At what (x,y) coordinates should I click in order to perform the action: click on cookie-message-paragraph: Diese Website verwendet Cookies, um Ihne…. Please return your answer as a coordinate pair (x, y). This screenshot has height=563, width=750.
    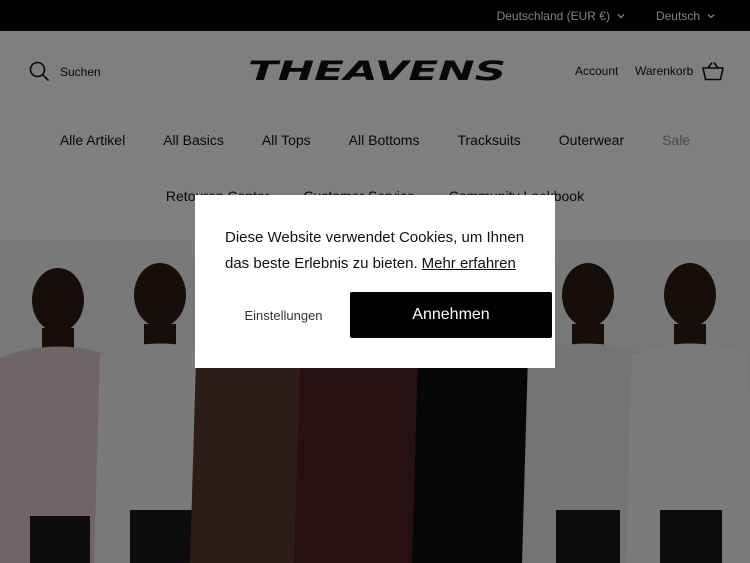
    Looking at the image, I should click on (375, 251).